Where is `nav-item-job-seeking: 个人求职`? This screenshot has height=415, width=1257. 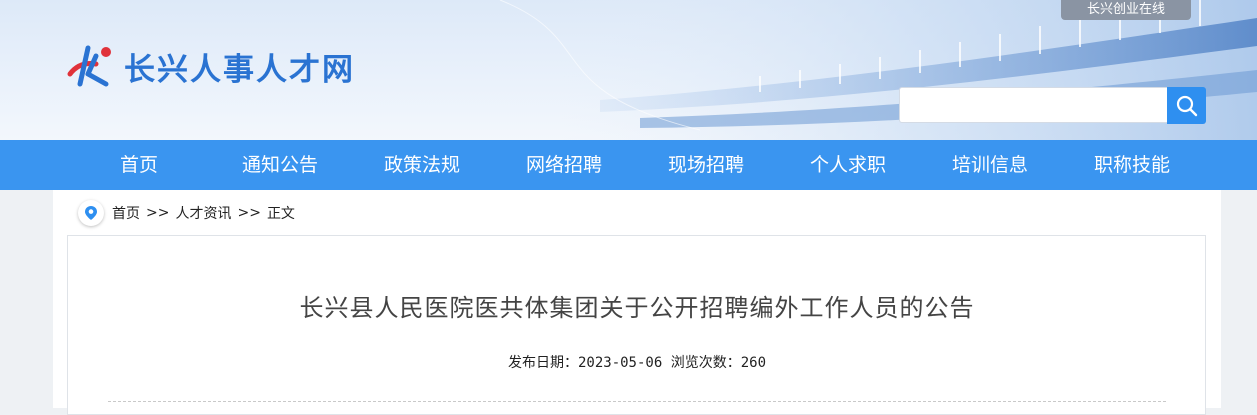
nav-item-job-seeking: 个人求职 is located at coordinates (848, 165).